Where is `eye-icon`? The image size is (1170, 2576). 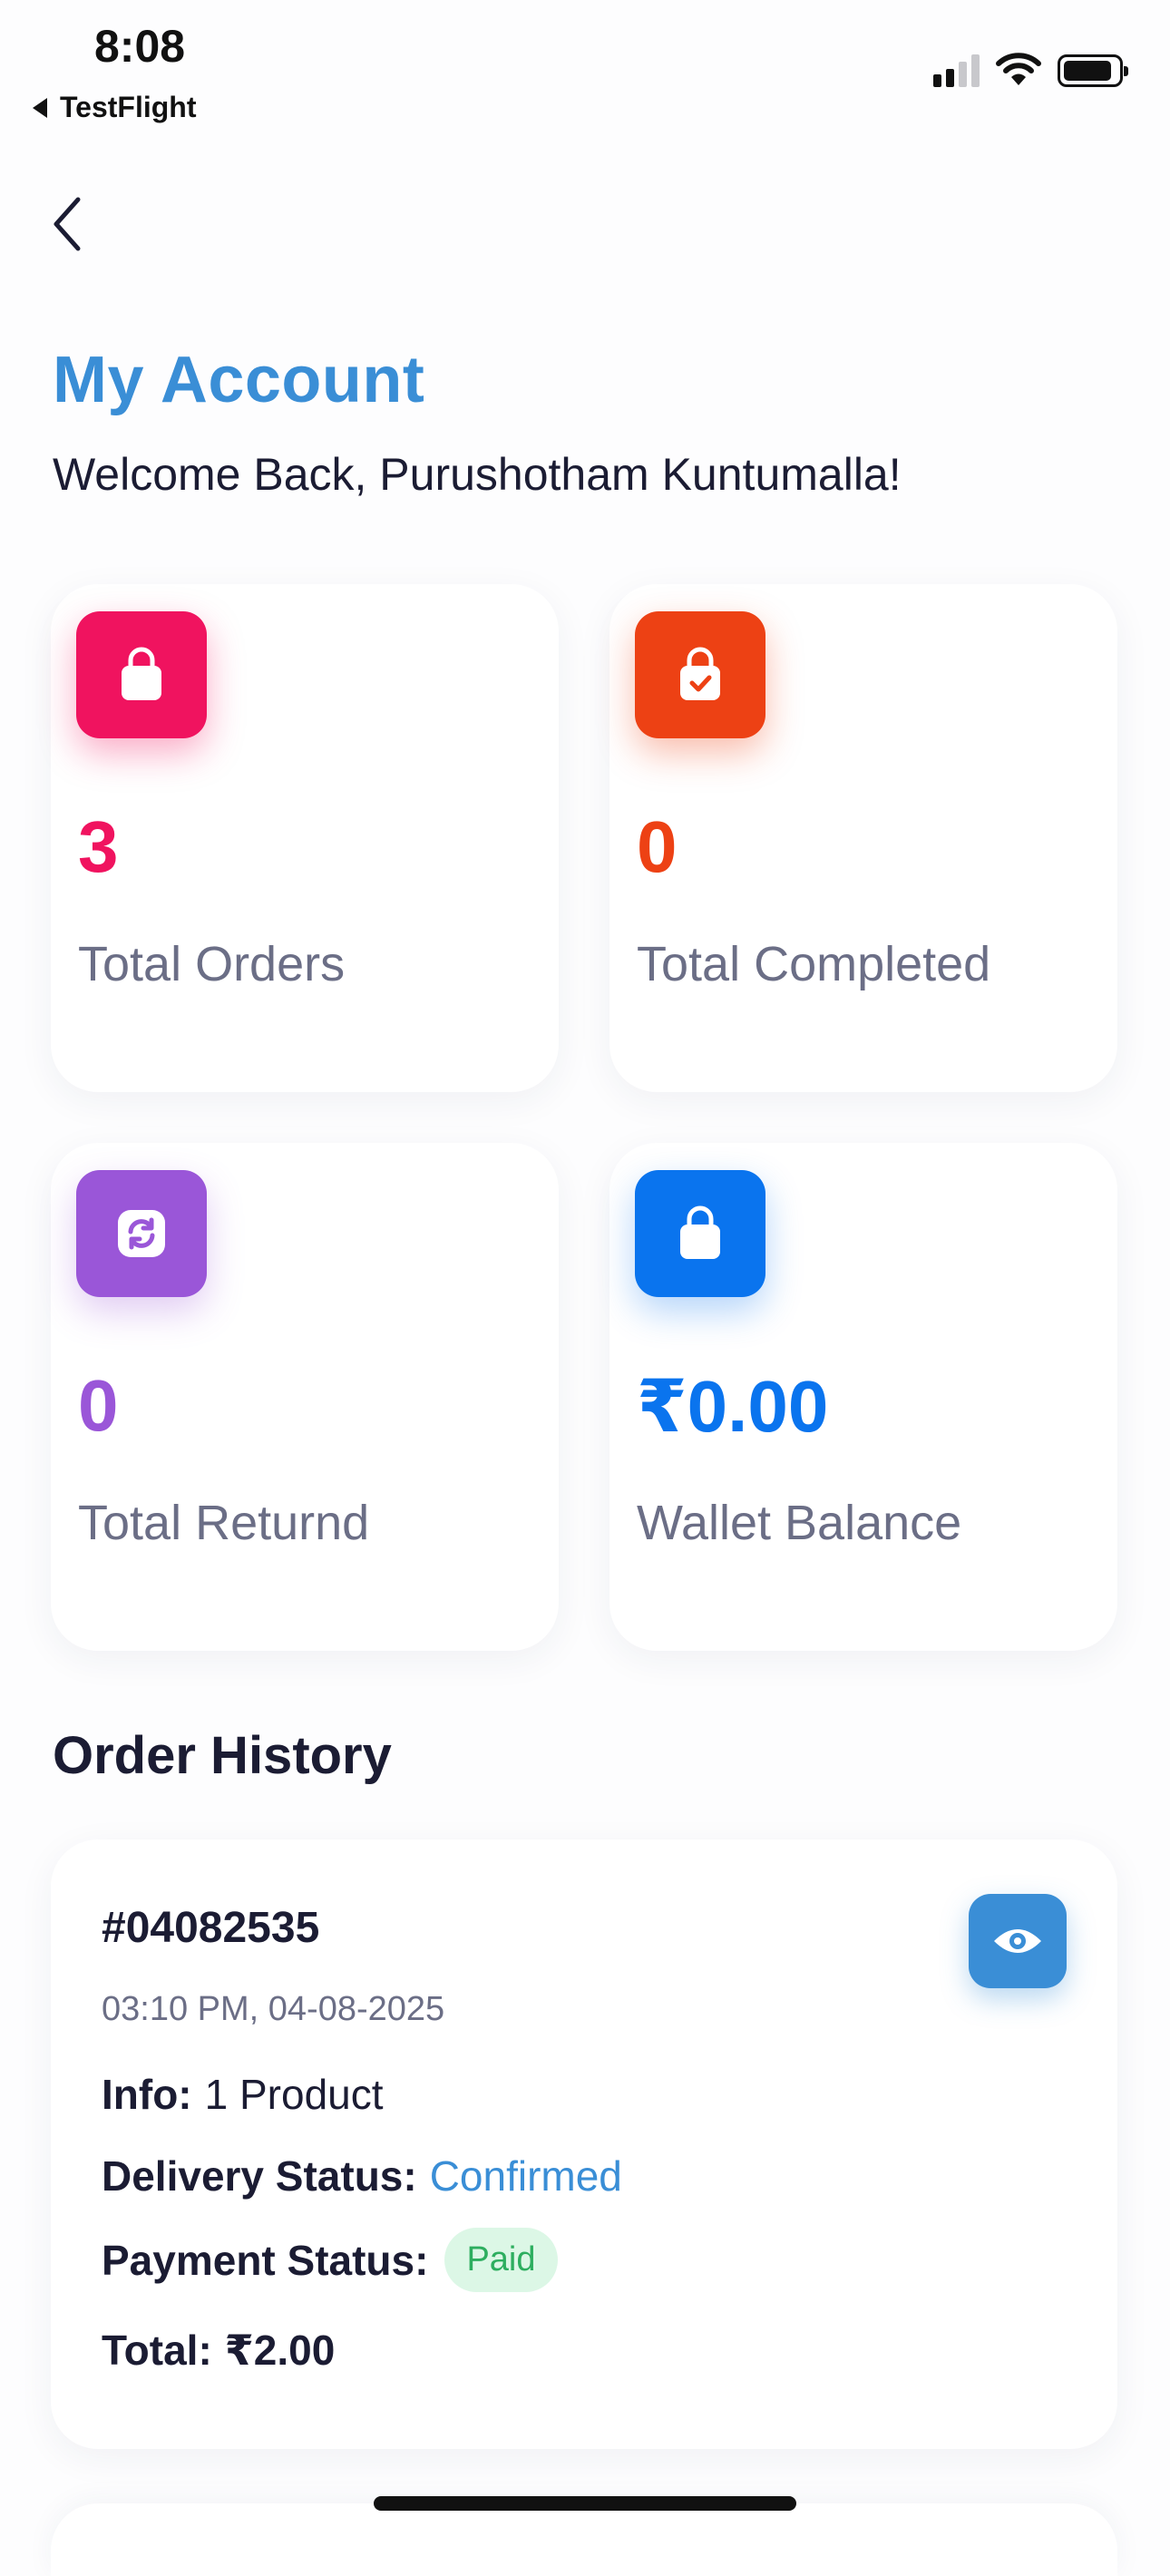
eye-icon is located at coordinates (1017, 1941).